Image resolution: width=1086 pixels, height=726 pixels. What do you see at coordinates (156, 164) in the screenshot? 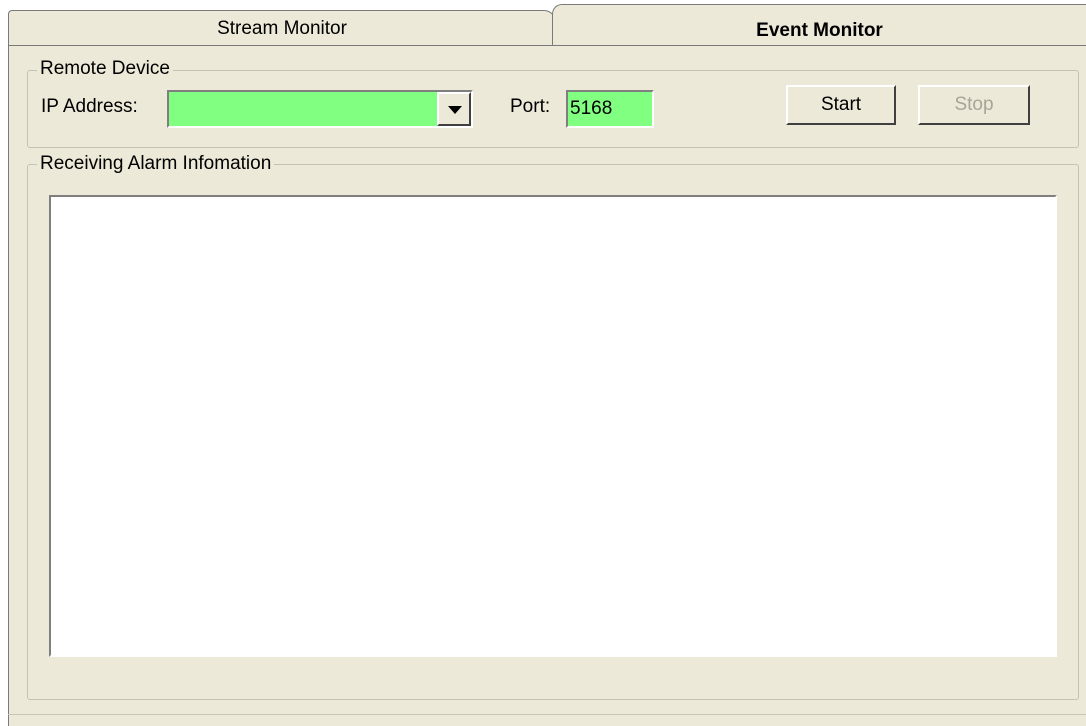
I see `alarm-info-group-title: Receiving Alarm Infomation` at bounding box center [156, 164].